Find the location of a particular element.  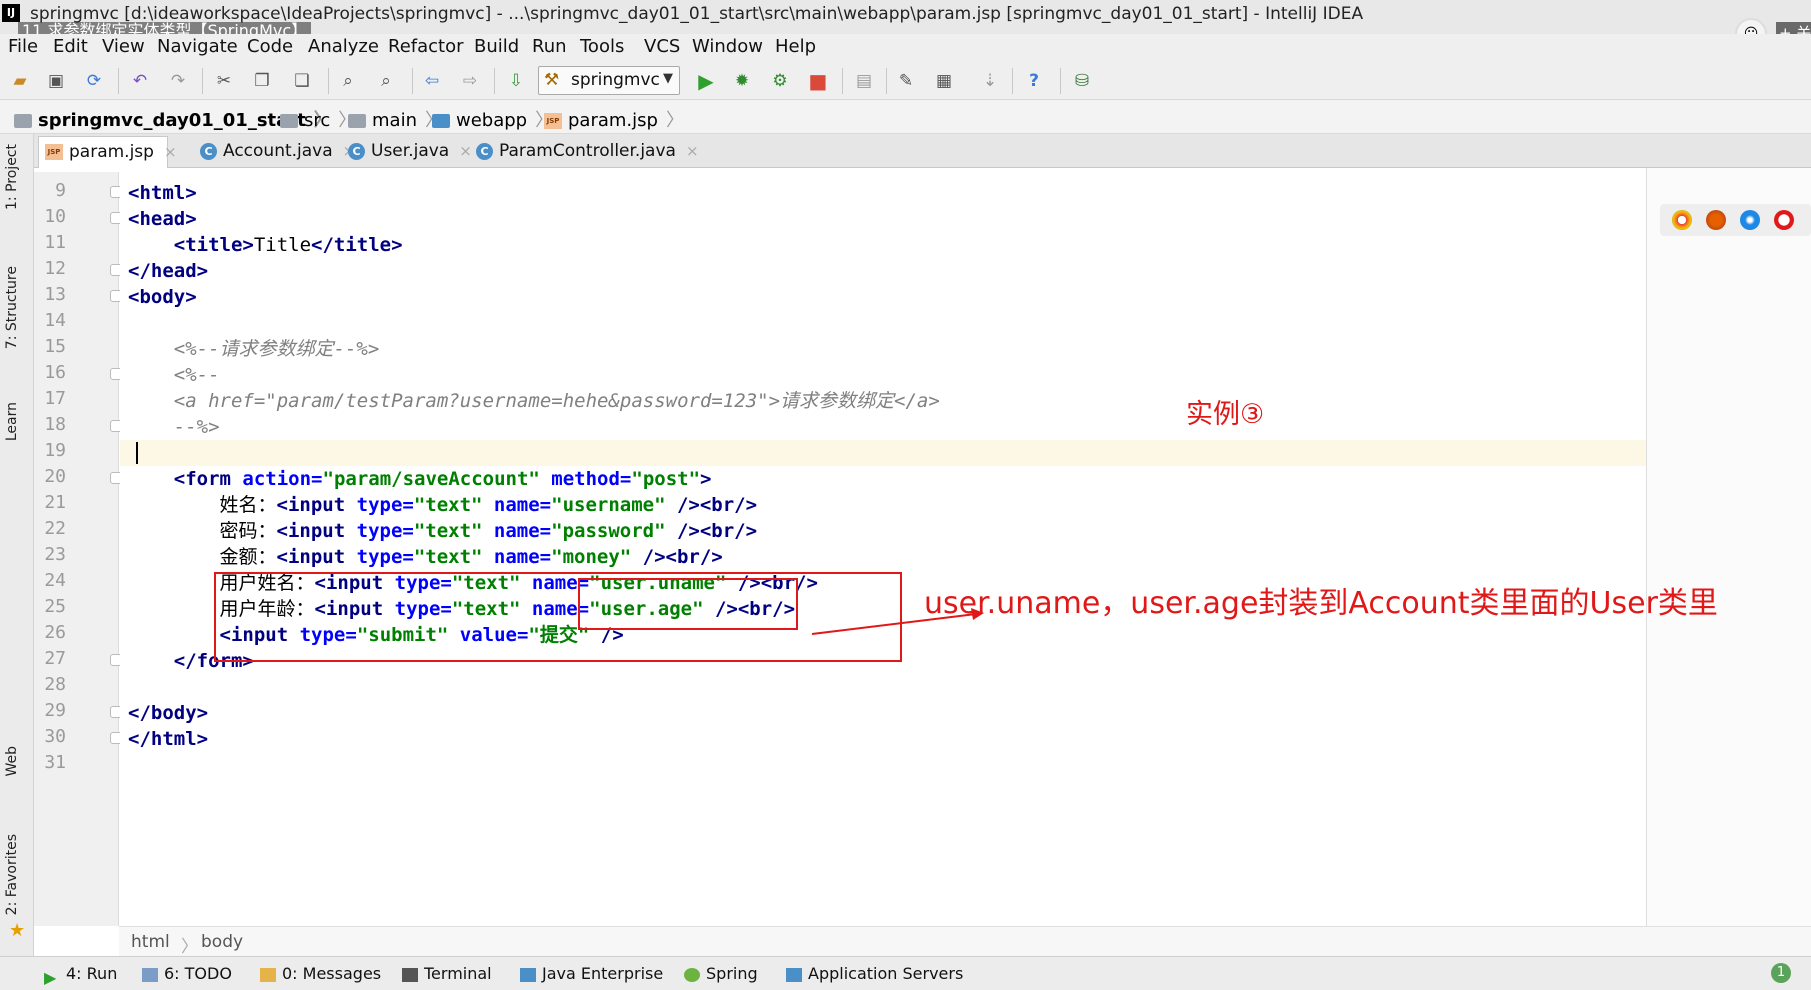

code-line: <%--请求参数绑定--%> is located at coordinates (276, 349).